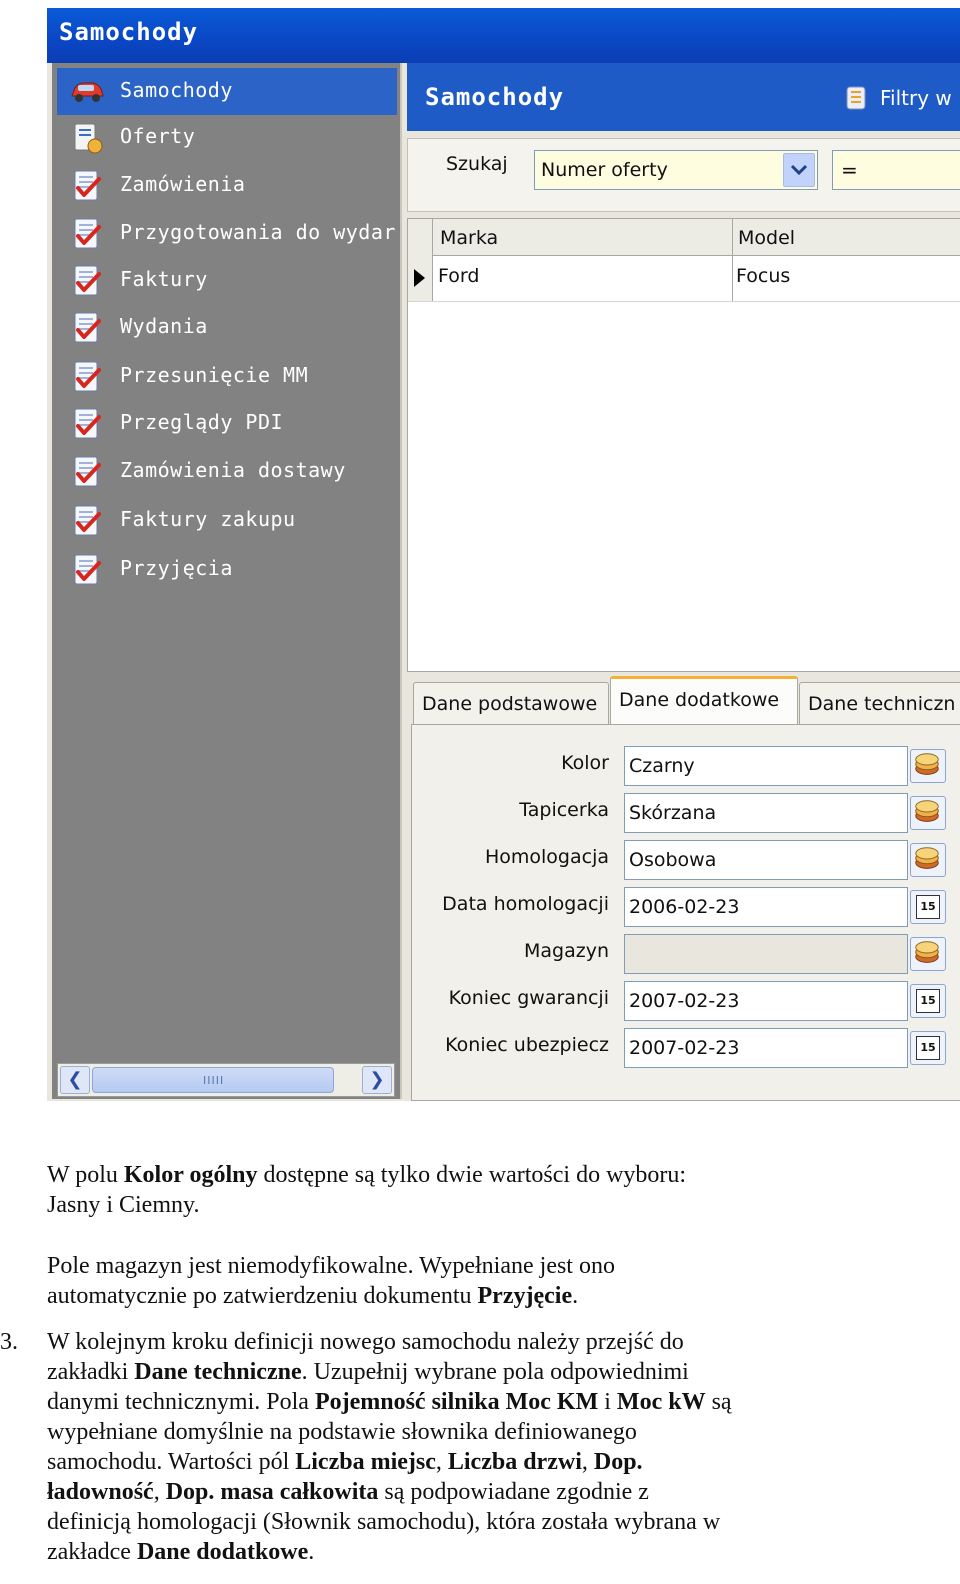 The height and width of the screenshot is (1584, 960). I want to click on field-row: Homologacja Osobowa, so click(686, 860).